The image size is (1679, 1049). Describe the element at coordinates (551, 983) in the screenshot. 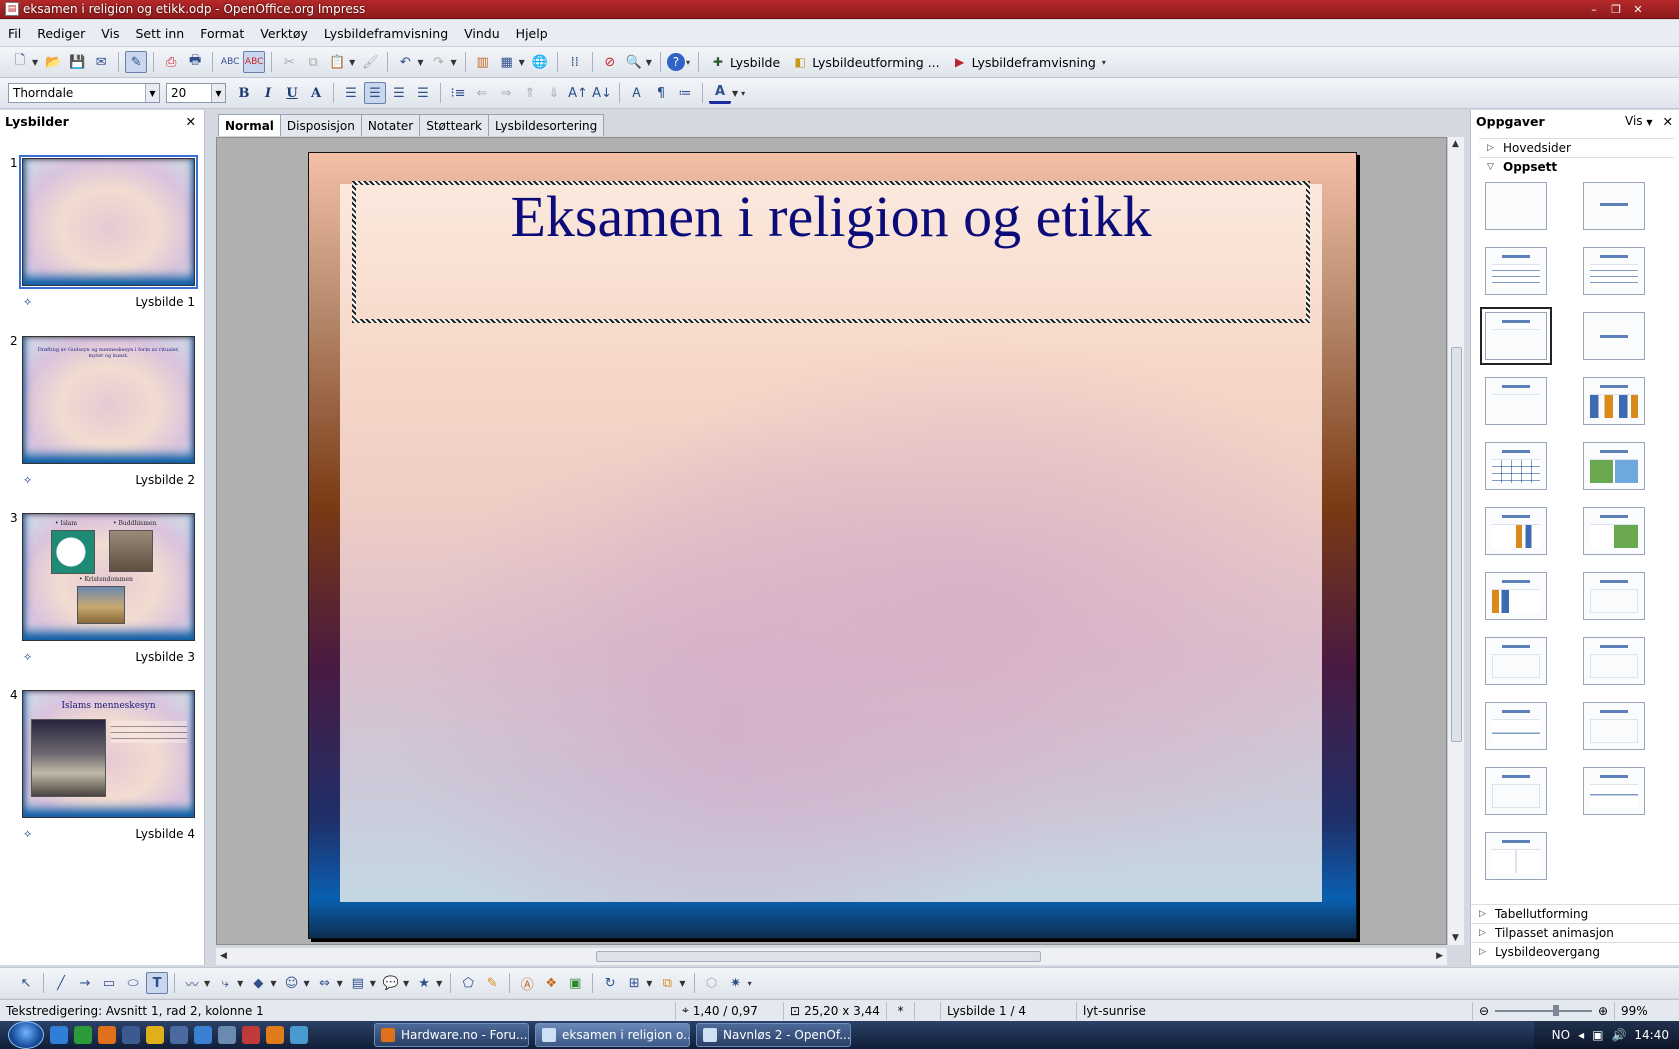

I see `gallery-icon: ❖` at that location.